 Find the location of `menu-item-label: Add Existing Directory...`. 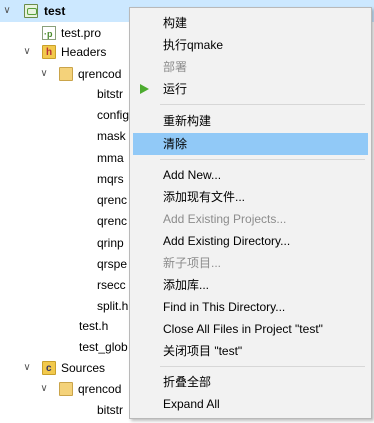

menu-item-label: Add Existing Directory... is located at coordinates (227, 241).